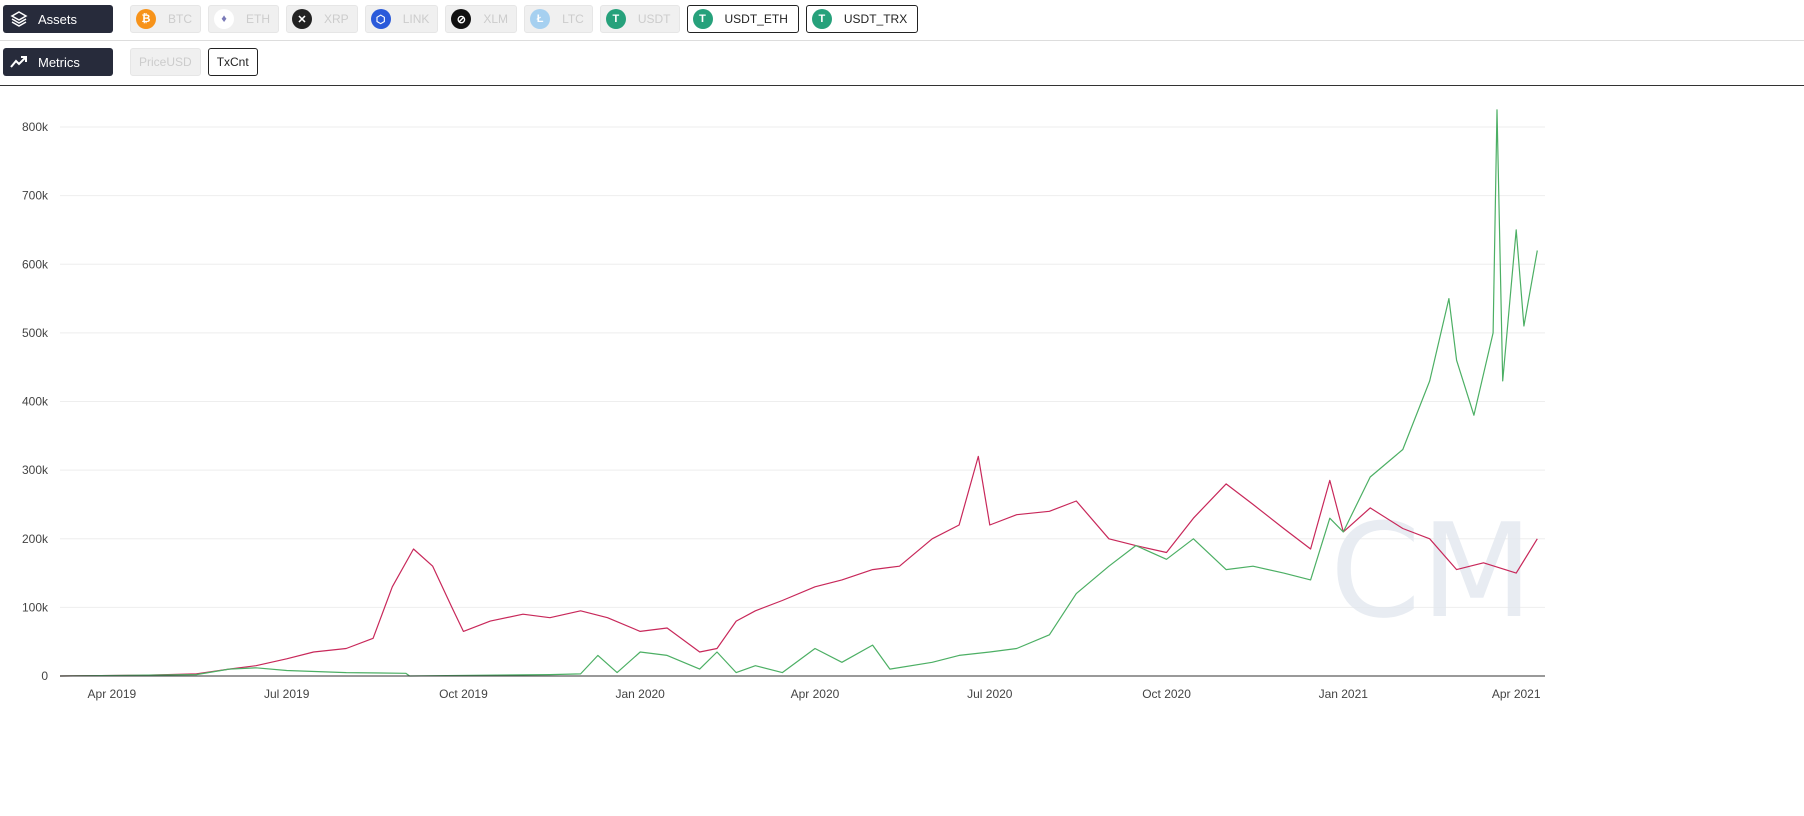 The height and width of the screenshot is (816, 1804). I want to click on trending-up-icon, so click(18, 62).